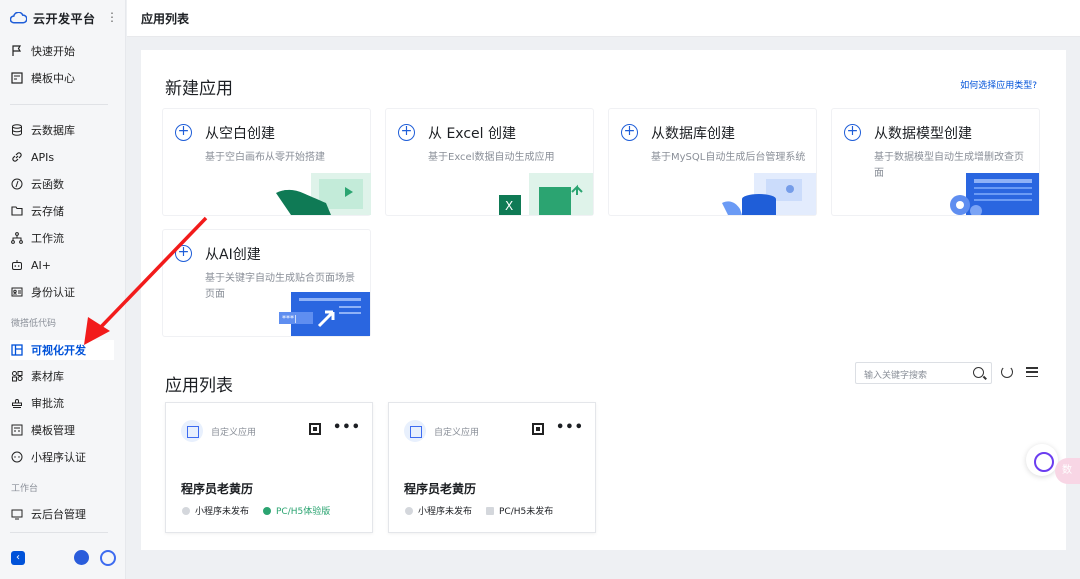 Image resolution: width=1080 pixels, height=579 pixels. I want to click on create-database-card: + 从数据库创建 基于MySQL自动生成后台管理系统, so click(712, 162).